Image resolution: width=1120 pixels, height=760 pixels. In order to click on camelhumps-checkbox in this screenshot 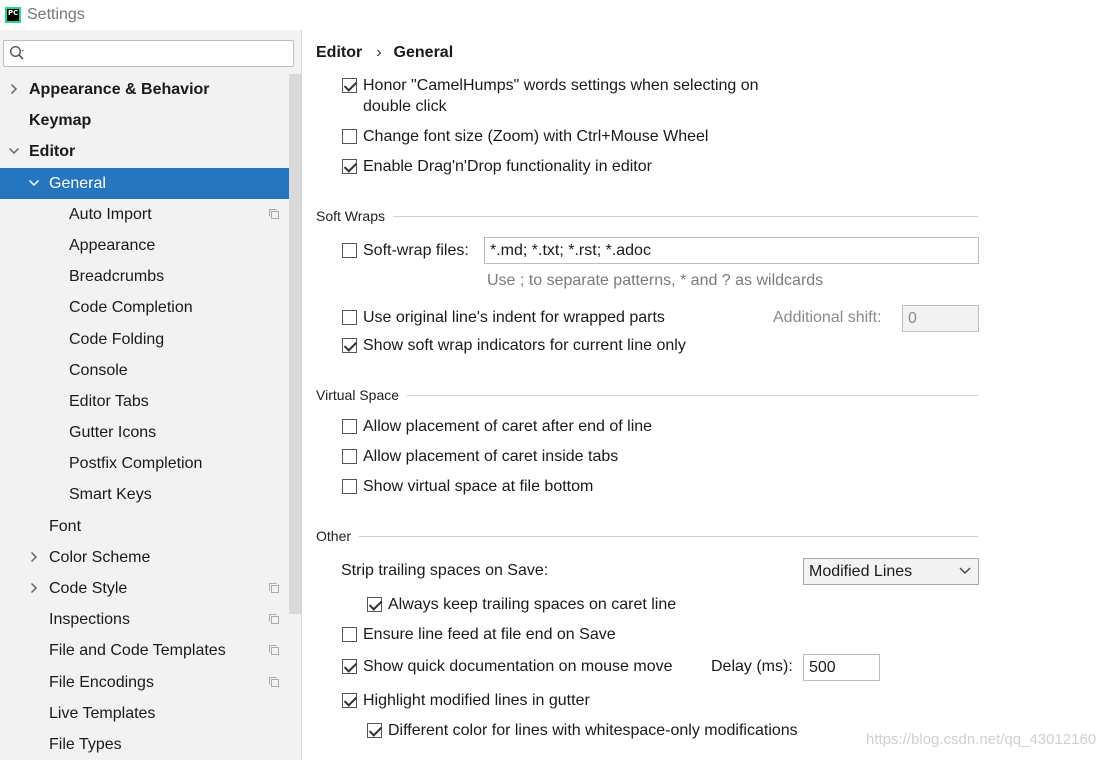, I will do `click(349, 85)`.